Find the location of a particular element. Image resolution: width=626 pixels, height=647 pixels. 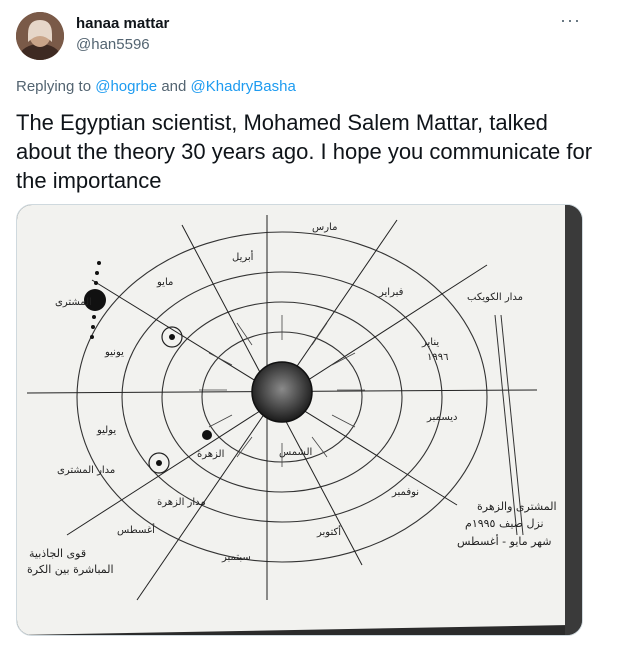

caption-line: شهر مايو - أغسطس is located at coordinates (504, 541).